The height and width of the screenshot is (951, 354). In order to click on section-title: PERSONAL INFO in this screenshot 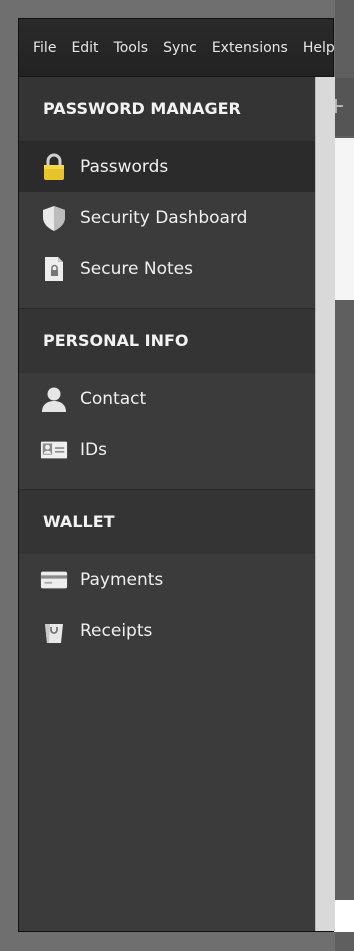, I will do `click(167, 341)`.